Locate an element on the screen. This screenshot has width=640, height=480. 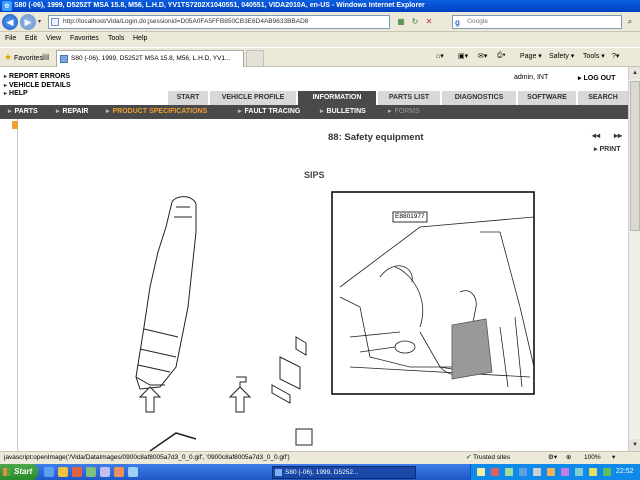
scroll-down-icon: ▼ is located at coordinates (634, 445).